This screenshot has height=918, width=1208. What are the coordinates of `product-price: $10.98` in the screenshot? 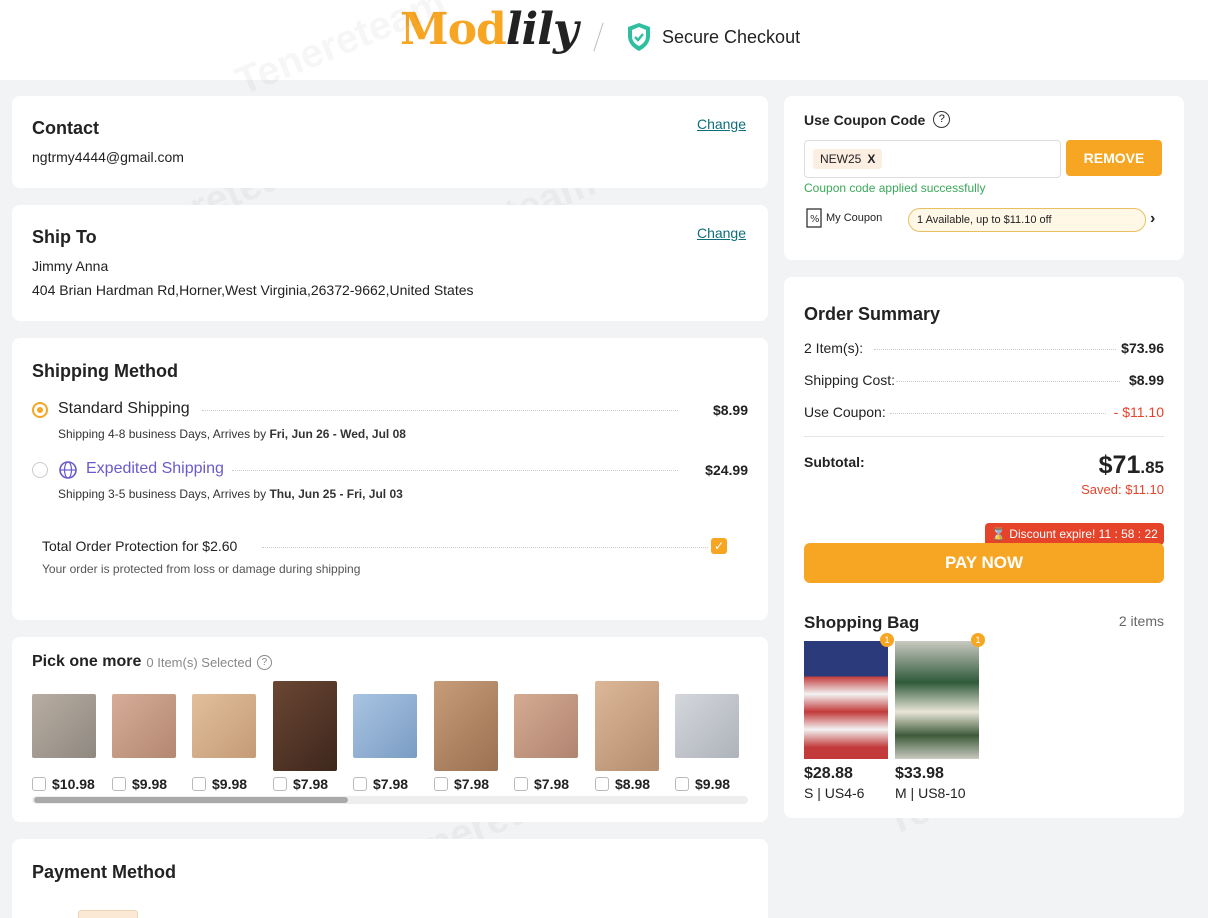 It's located at (73, 784).